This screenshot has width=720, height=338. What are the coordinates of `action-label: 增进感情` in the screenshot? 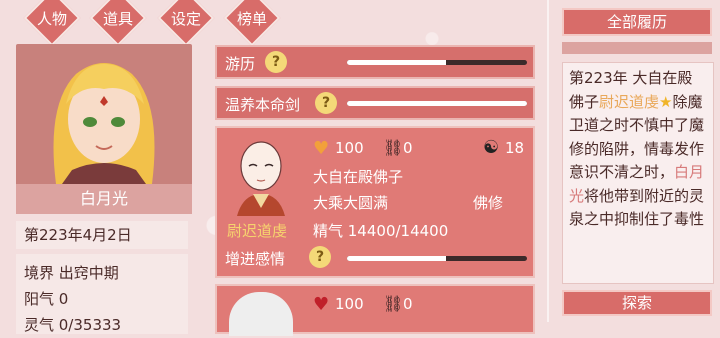 It's located at (255, 259).